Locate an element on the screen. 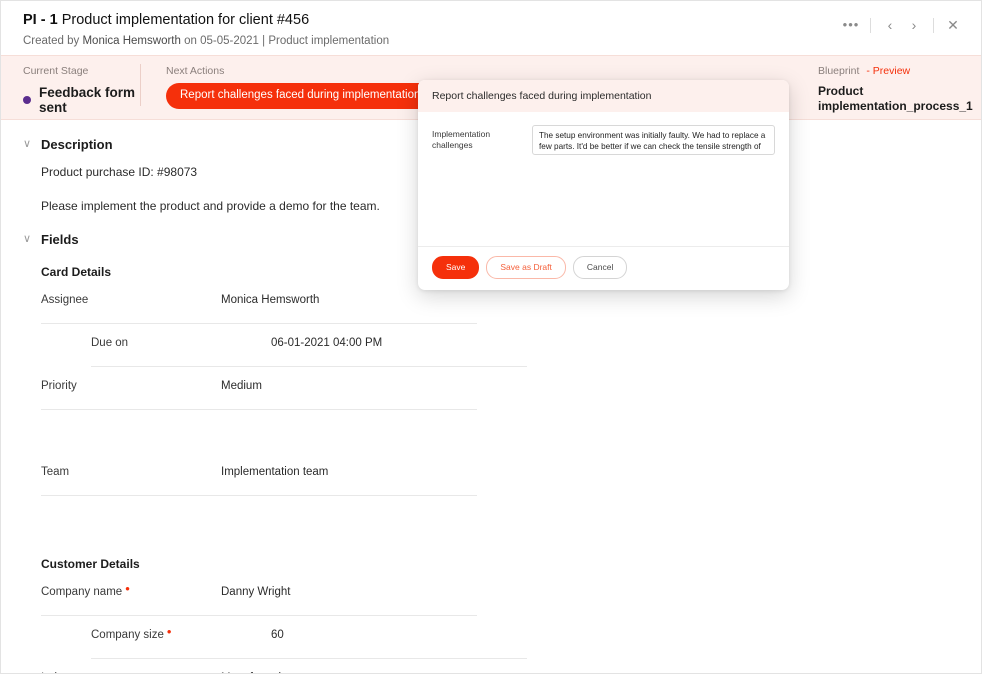 The height and width of the screenshot is (674, 982). field-value: 60 is located at coordinates (277, 635).